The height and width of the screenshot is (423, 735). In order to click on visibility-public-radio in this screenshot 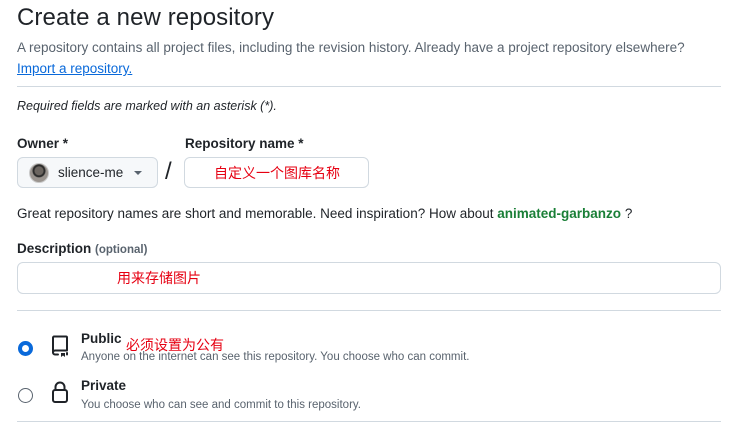, I will do `click(25, 348)`.